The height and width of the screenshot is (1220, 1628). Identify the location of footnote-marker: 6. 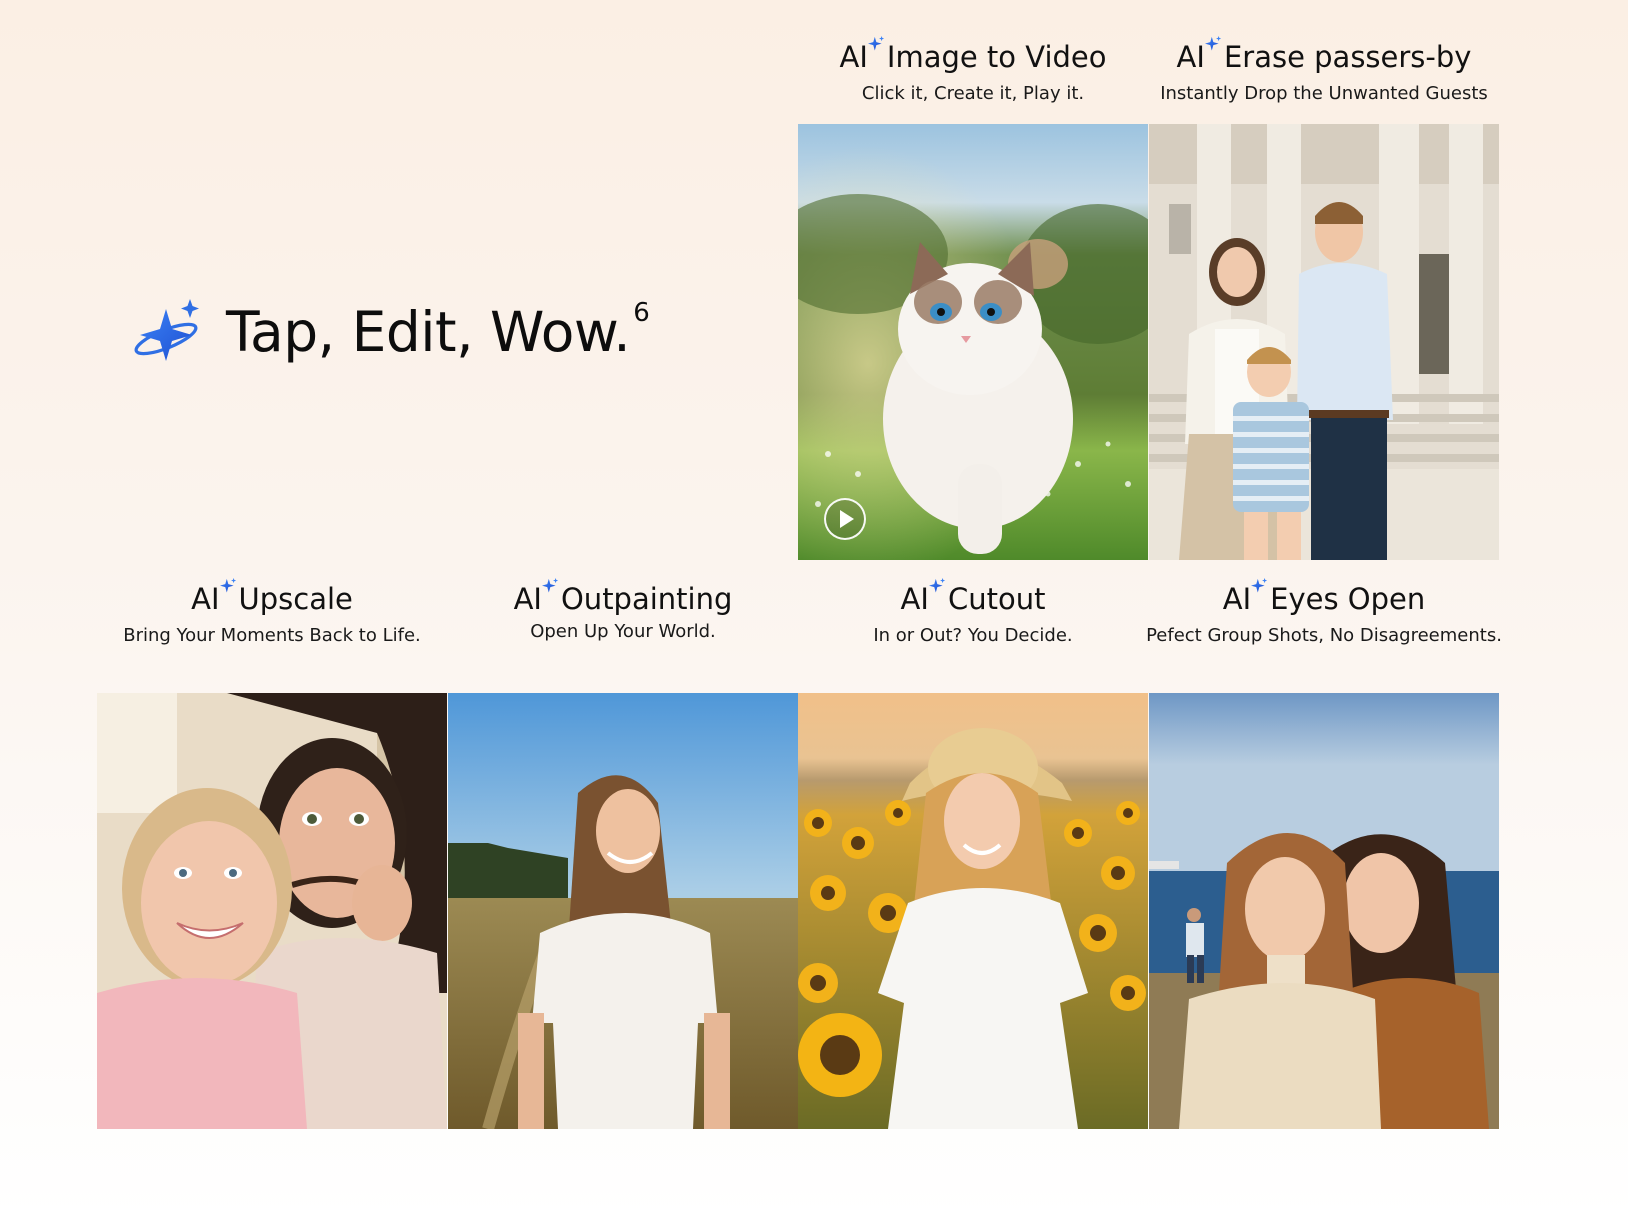
(641, 313).